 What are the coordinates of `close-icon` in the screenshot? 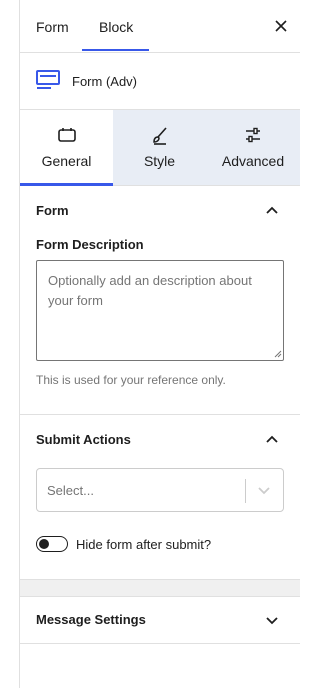 It's located at (281, 26).